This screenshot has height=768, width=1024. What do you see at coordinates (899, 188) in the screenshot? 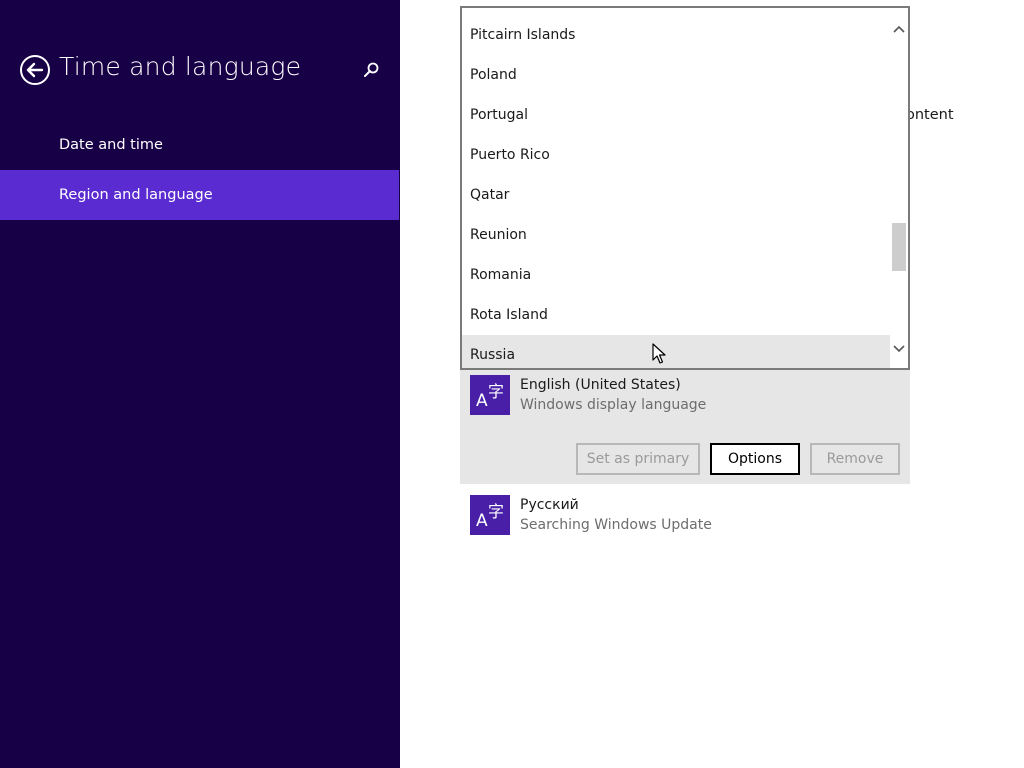
I see `dropdown-scrollbar` at bounding box center [899, 188].